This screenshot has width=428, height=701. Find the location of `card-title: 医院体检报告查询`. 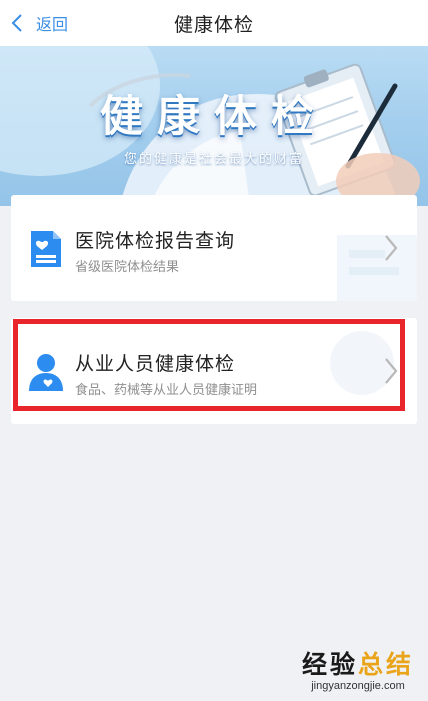

card-title: 医院体检报告查询 is located at coordinates (155, 241).